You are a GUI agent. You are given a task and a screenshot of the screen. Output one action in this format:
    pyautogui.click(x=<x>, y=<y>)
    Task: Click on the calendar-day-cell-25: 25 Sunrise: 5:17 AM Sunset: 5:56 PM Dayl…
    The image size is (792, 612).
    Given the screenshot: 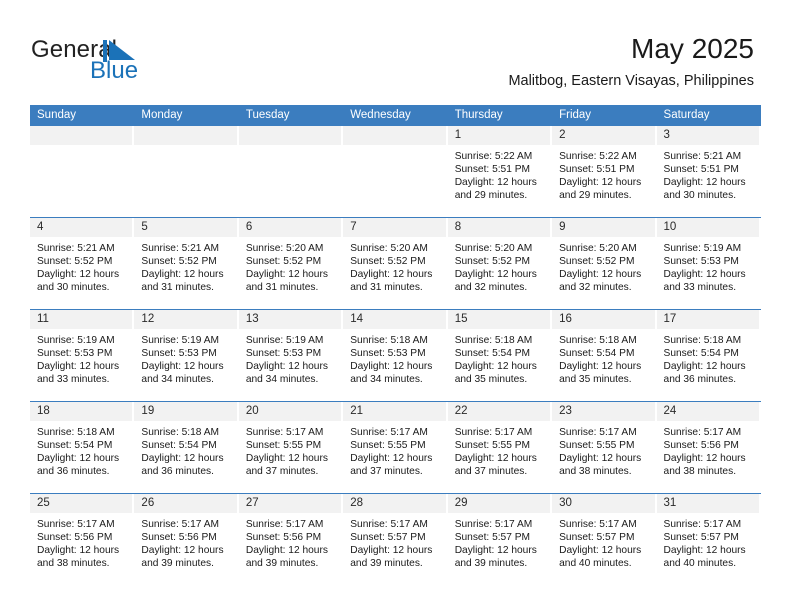 What is the action you would take?
    pyautogui.click(x=82, y=539)
    